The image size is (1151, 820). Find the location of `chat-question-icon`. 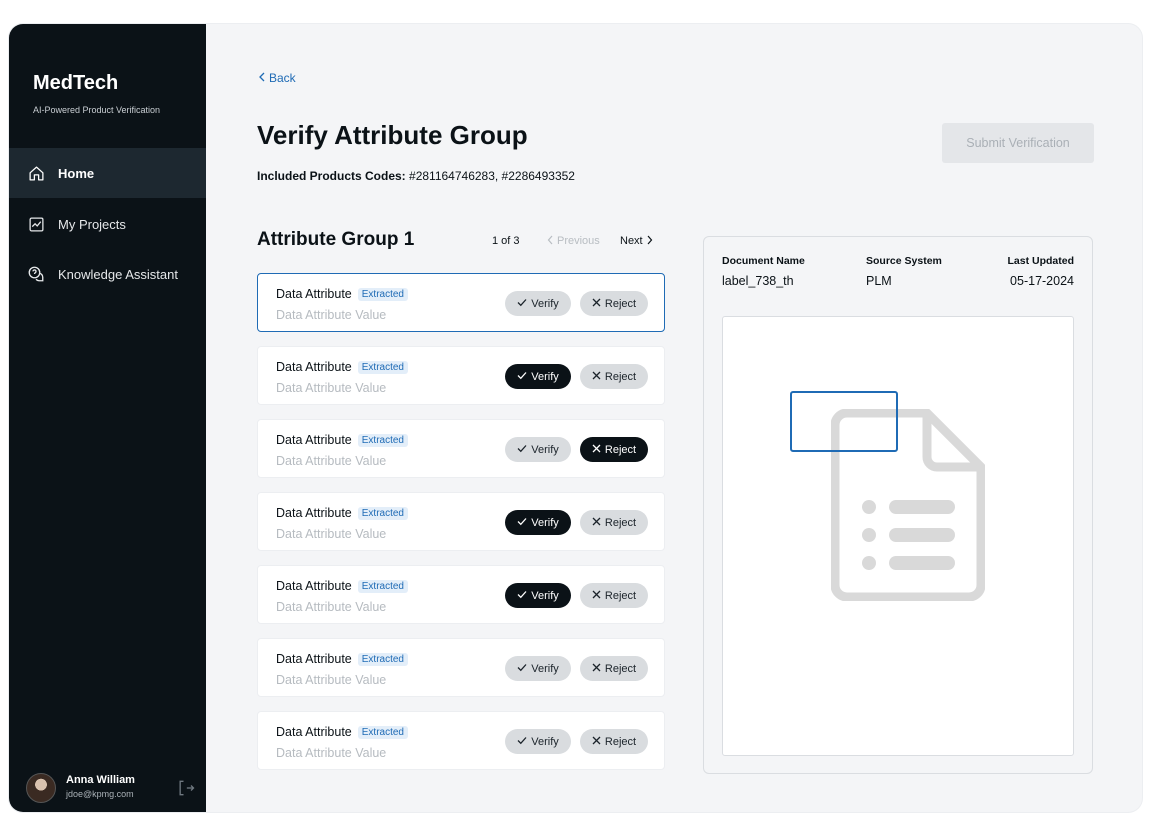

chat-question-icon is located at coordinates (36, 274).